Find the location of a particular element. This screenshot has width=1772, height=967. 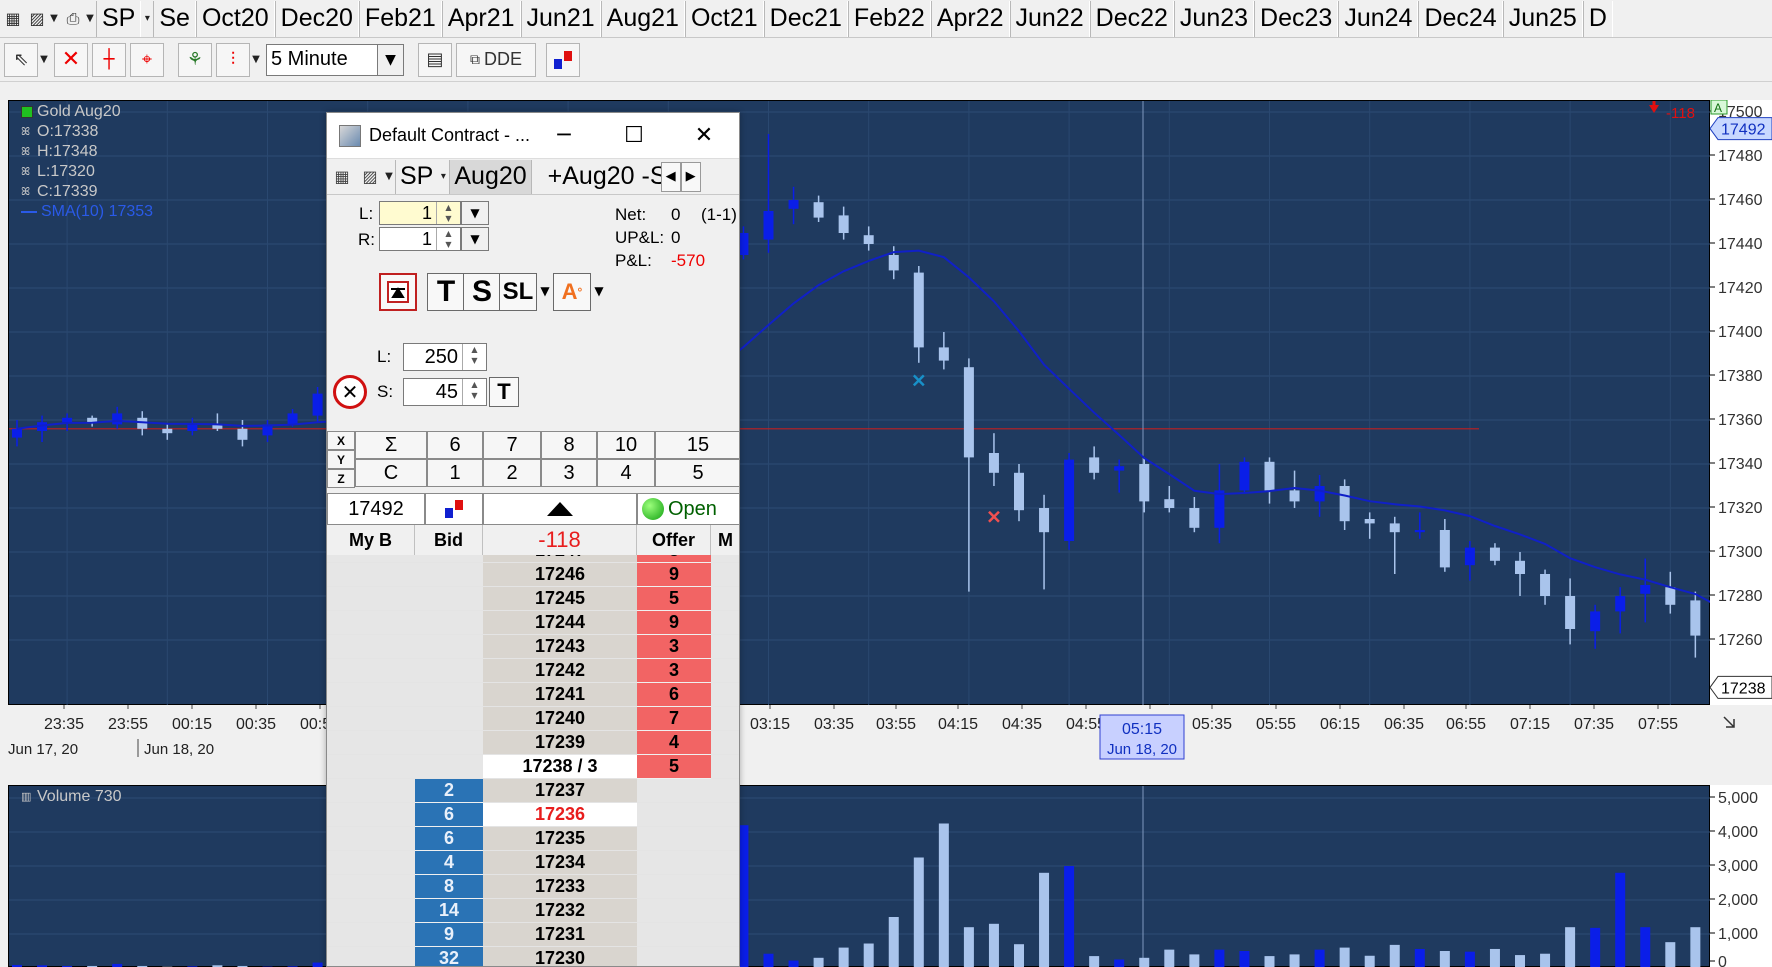

contract-tab: Jun21 is located at coordinates (560, 18).